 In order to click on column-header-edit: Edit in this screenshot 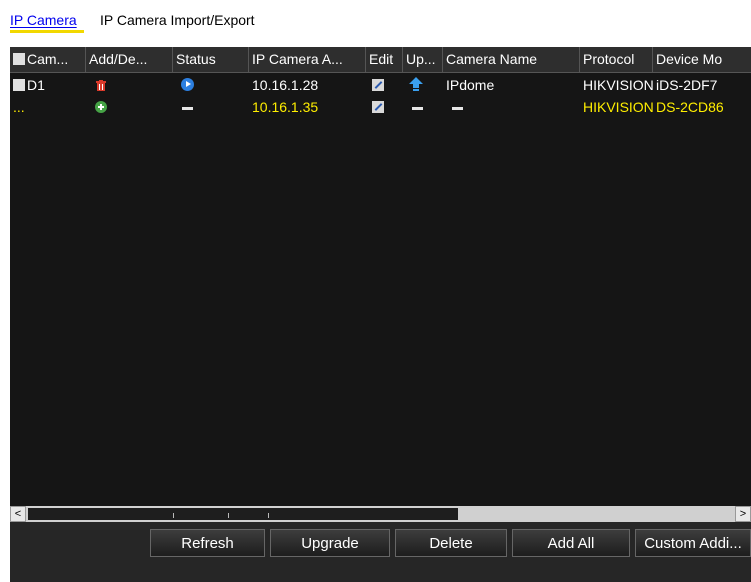, I will do `click(384, 59)`.